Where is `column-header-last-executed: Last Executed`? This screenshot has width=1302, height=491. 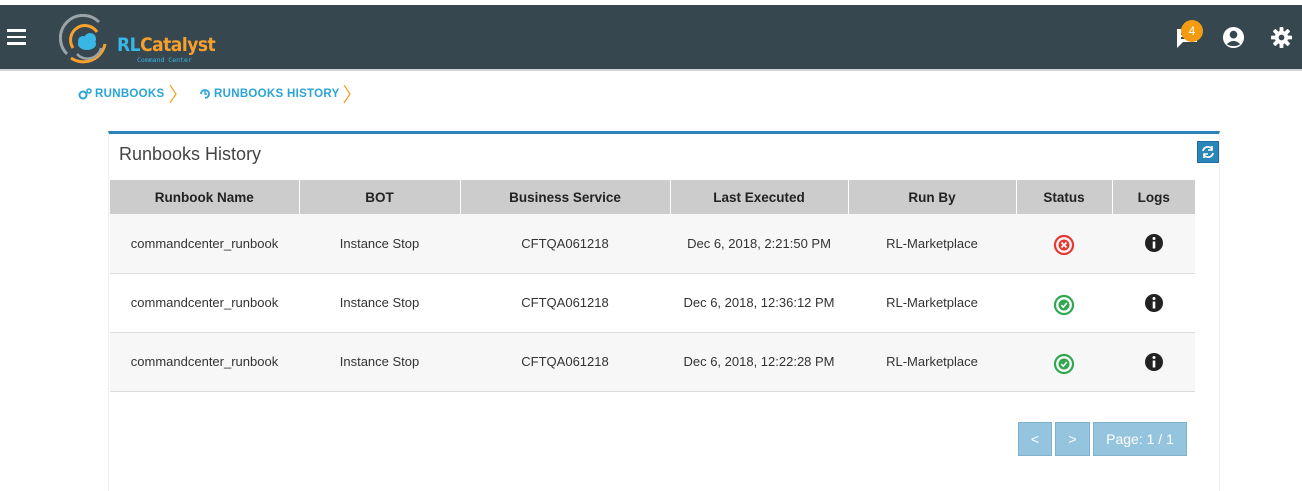
column-header-last-executed: Last Executed is located at coordinates (759, 197).